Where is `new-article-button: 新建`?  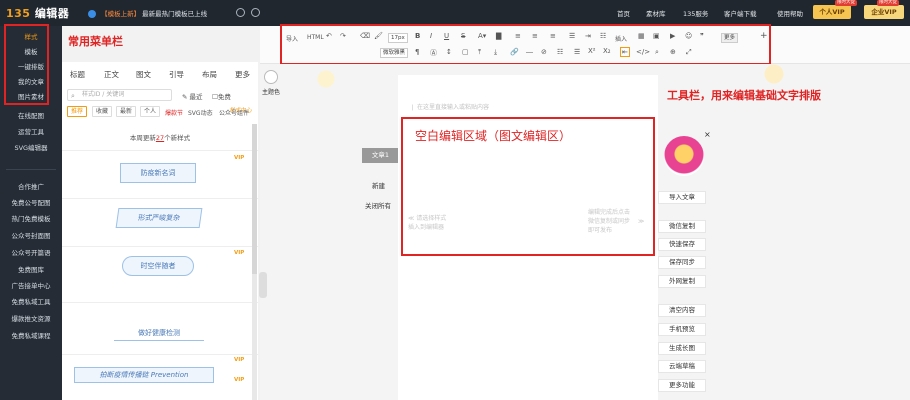 new-article-button: 新建 is located at coordinates (378, 185).